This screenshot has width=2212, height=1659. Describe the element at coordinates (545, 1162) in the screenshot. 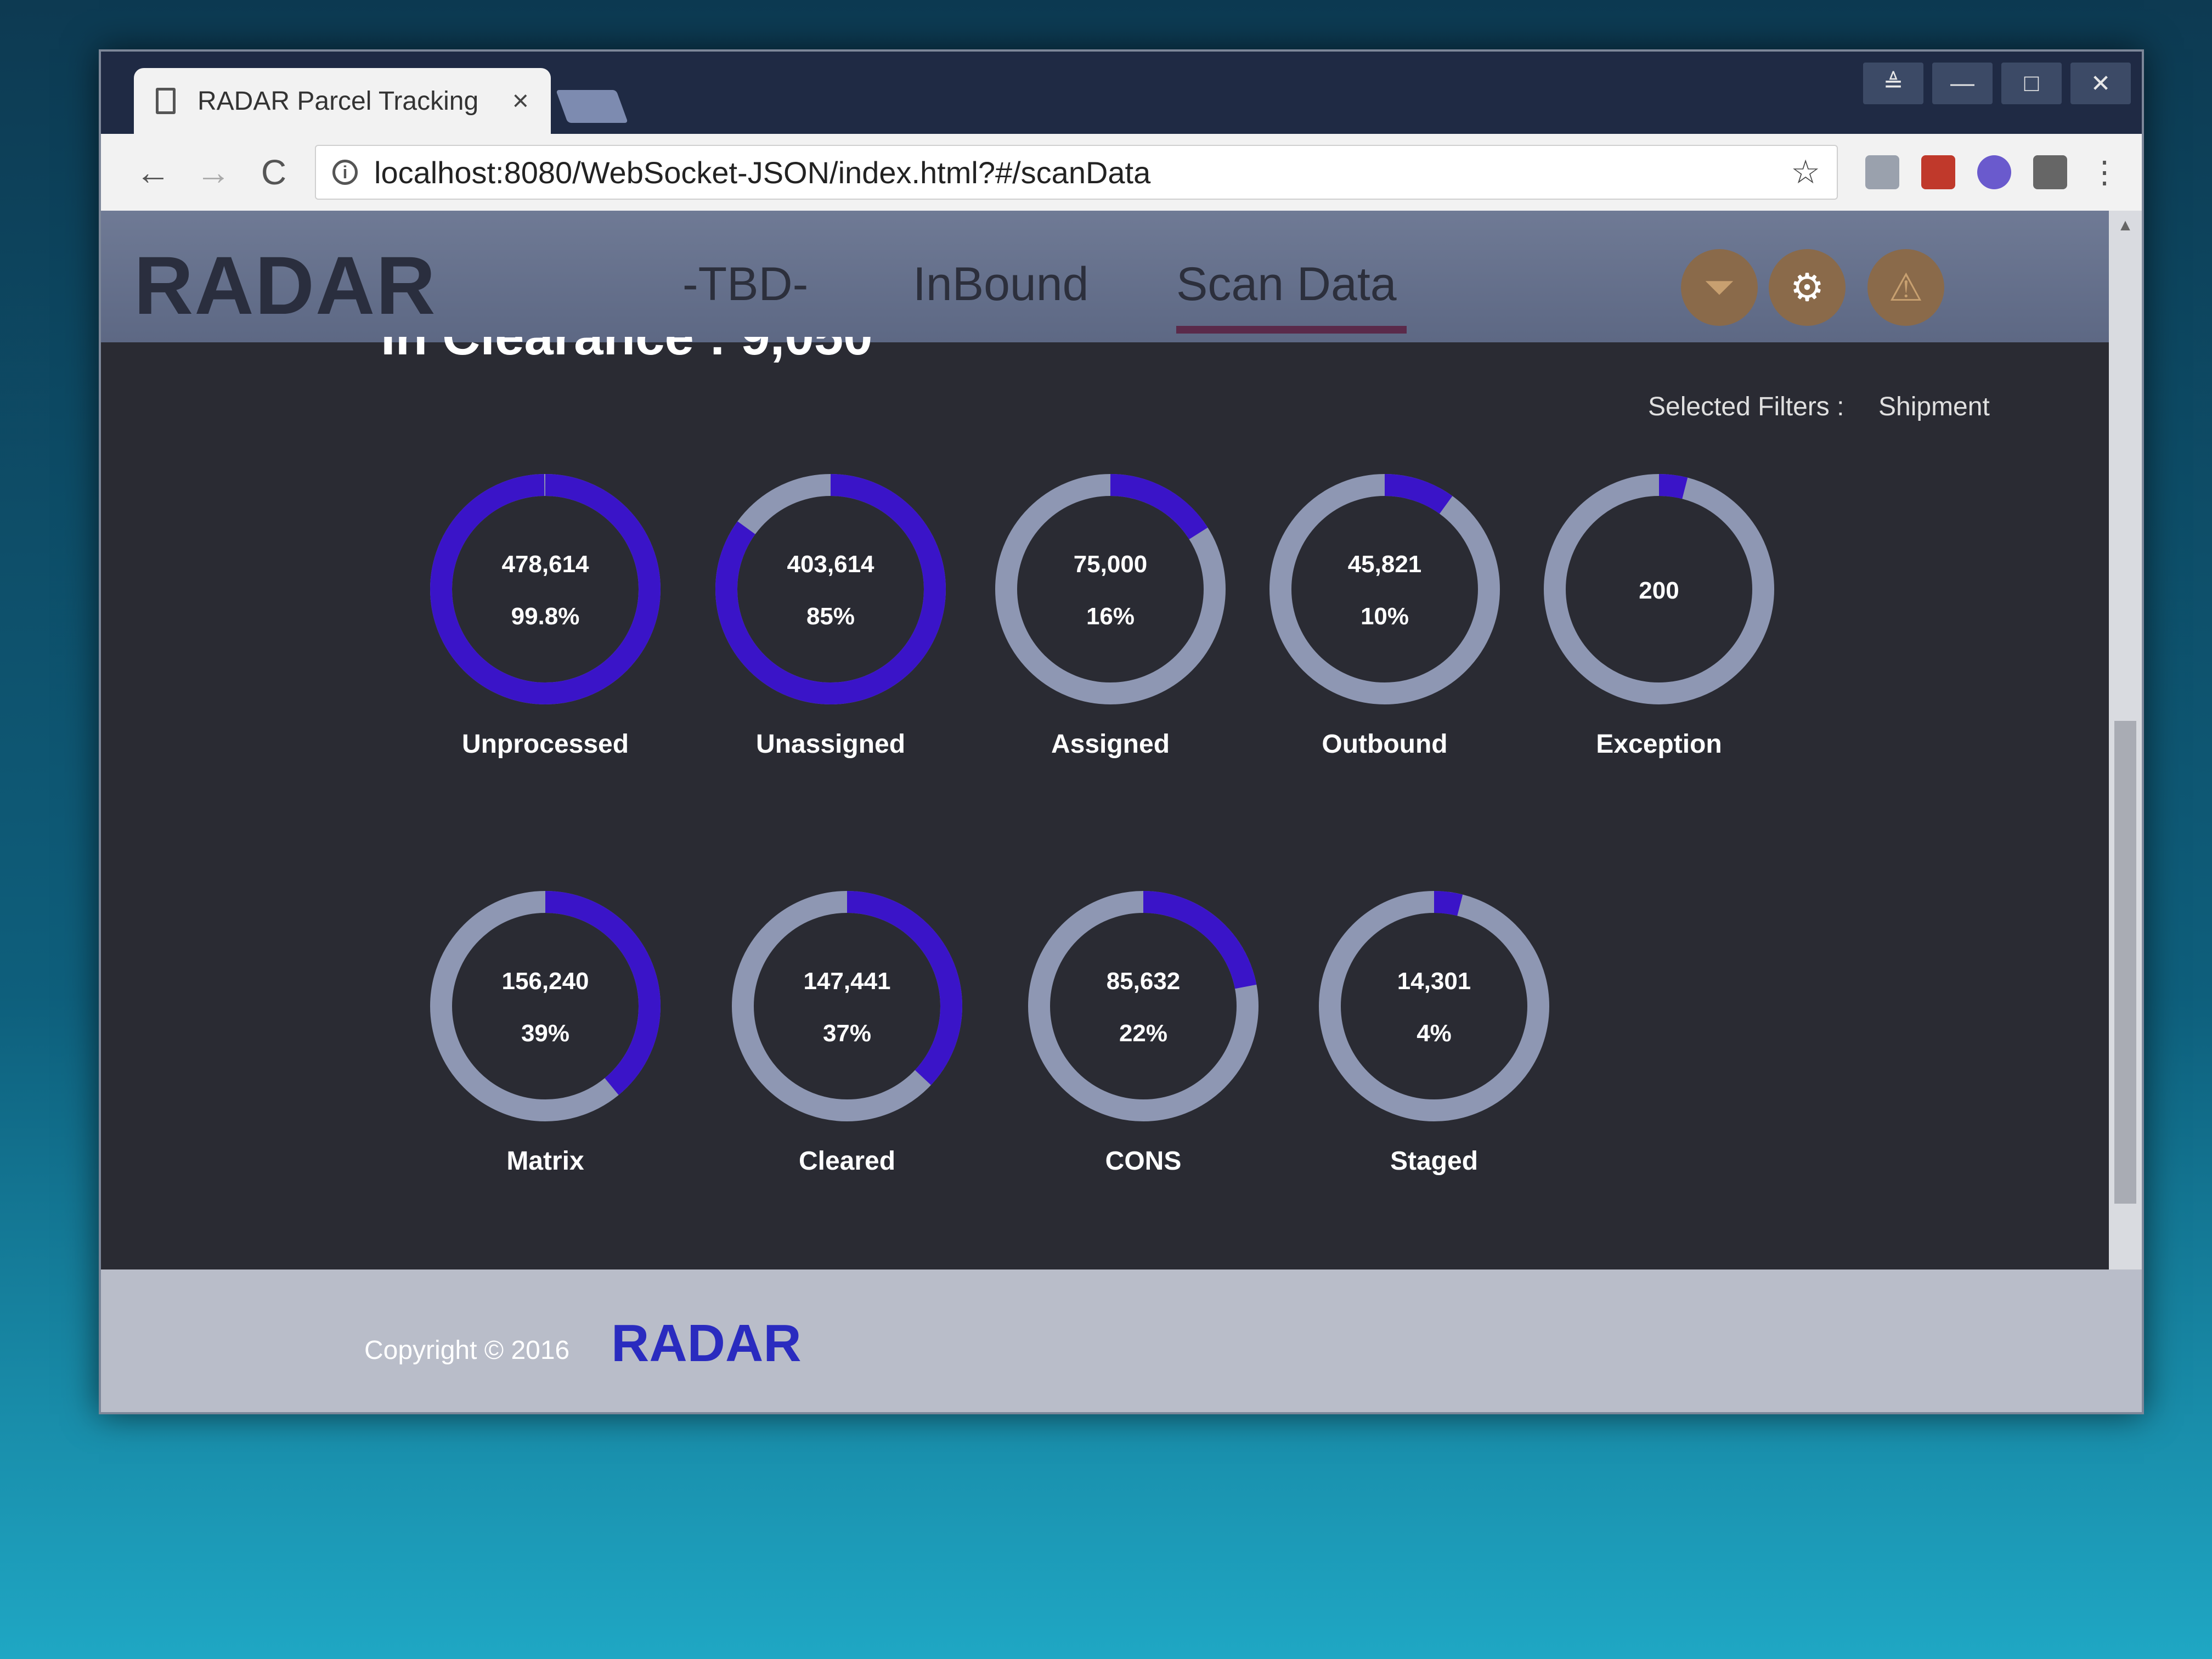

I see `donut-label: Matrix` at that location.